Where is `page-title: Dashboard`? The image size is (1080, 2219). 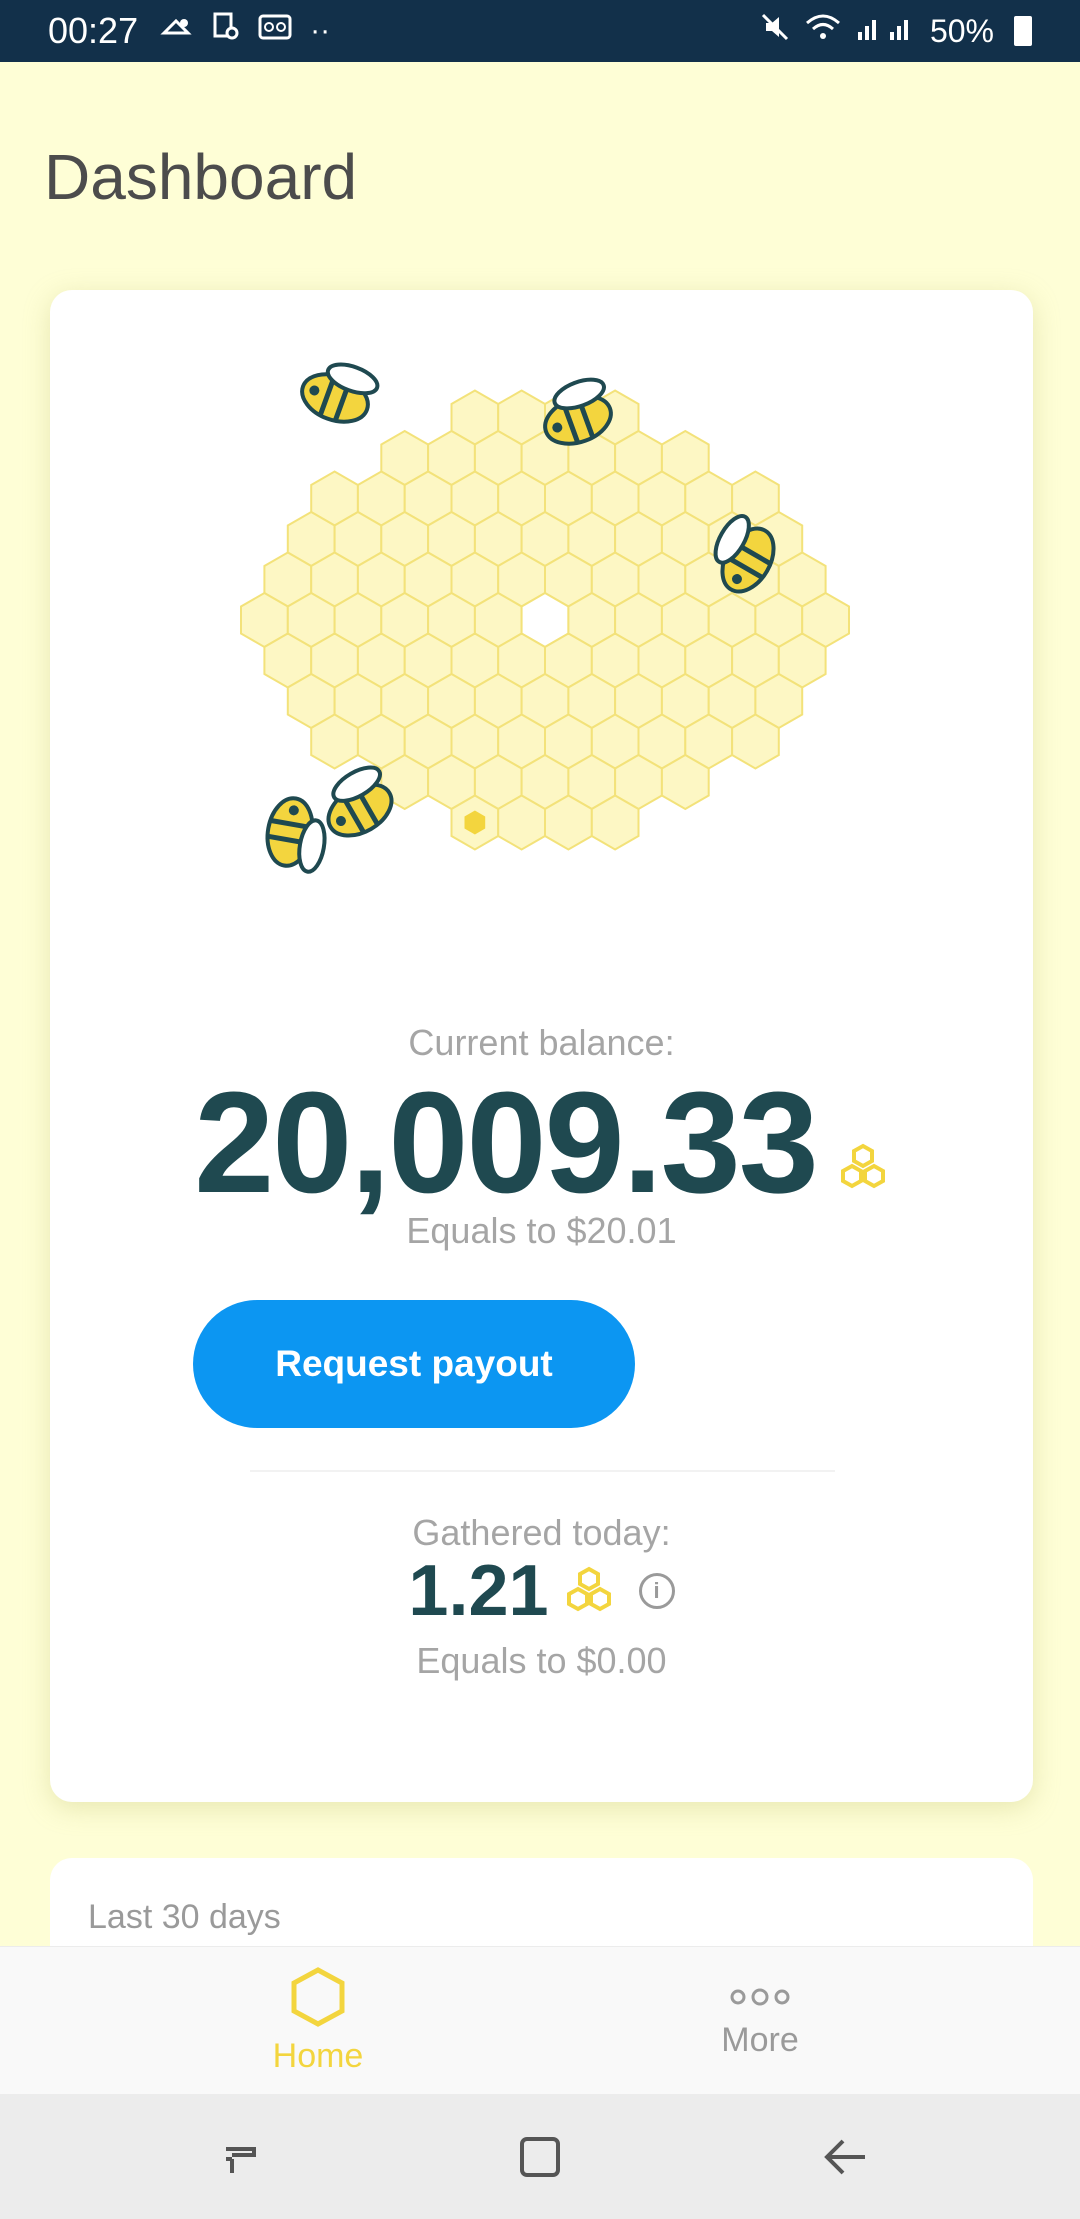
page-title: Dashboard is located at coordinates (201, 177).